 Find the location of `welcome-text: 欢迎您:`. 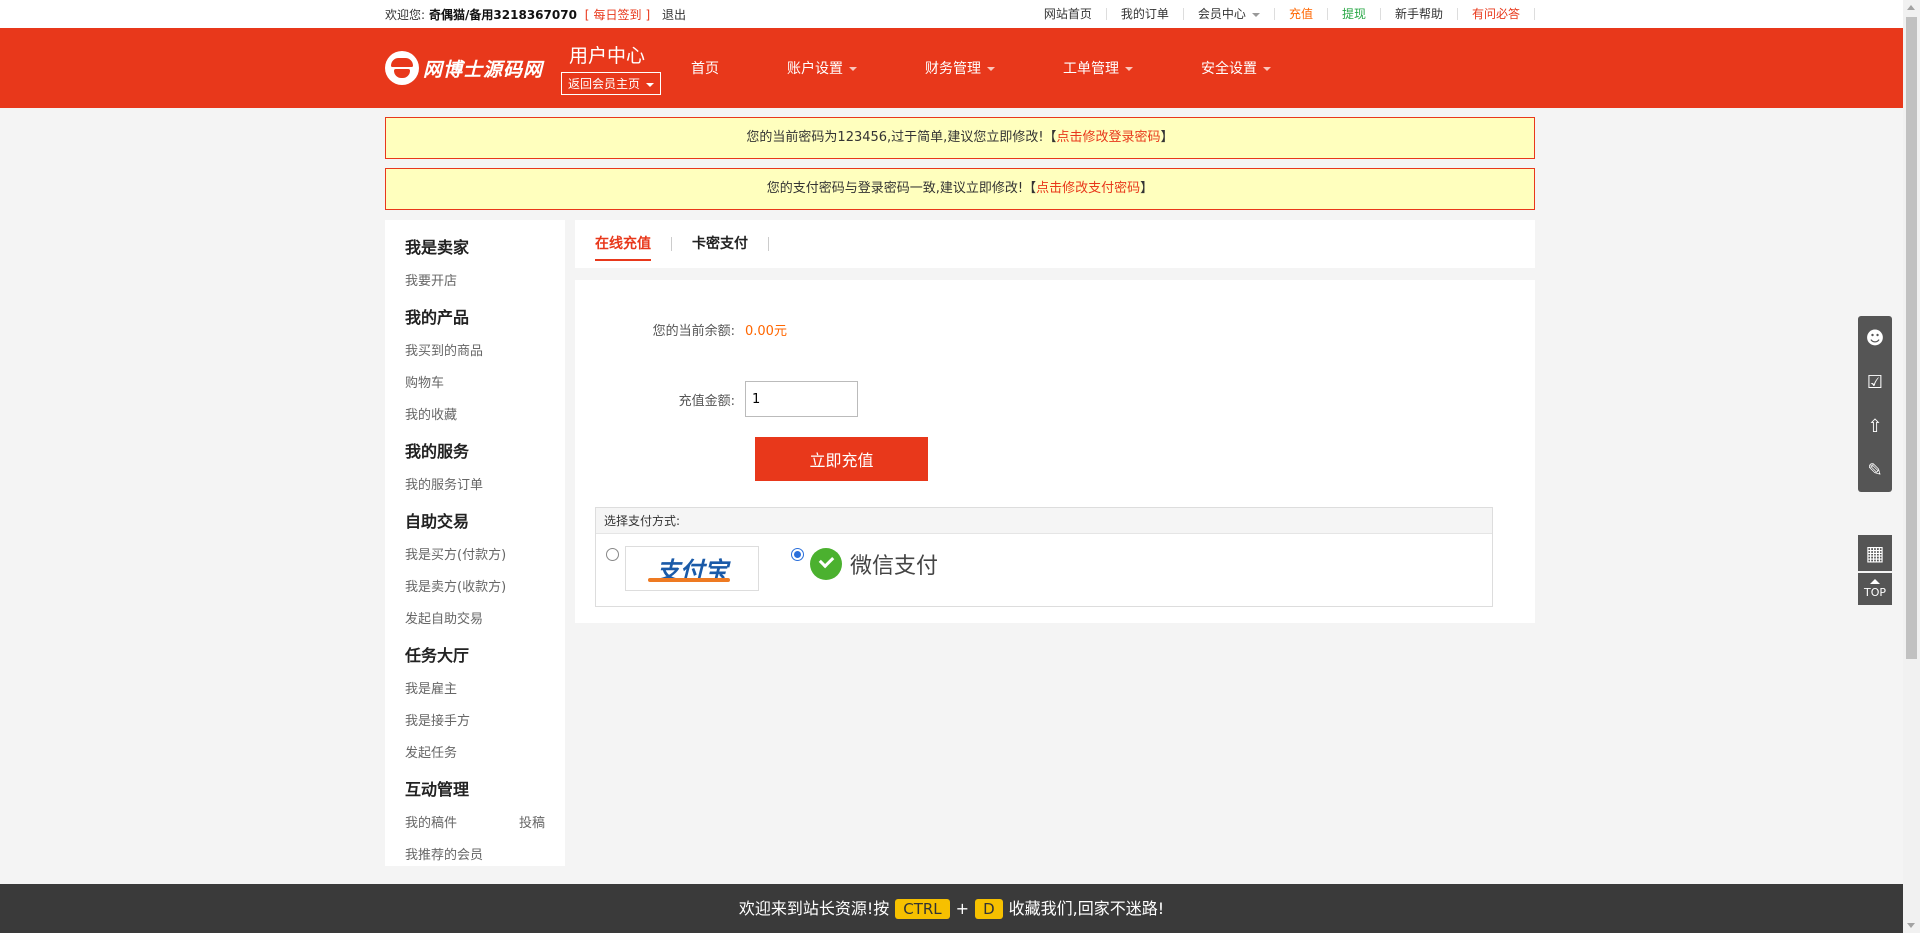

welcome-text: 欢迎您: is located at coordinates (405, 14).